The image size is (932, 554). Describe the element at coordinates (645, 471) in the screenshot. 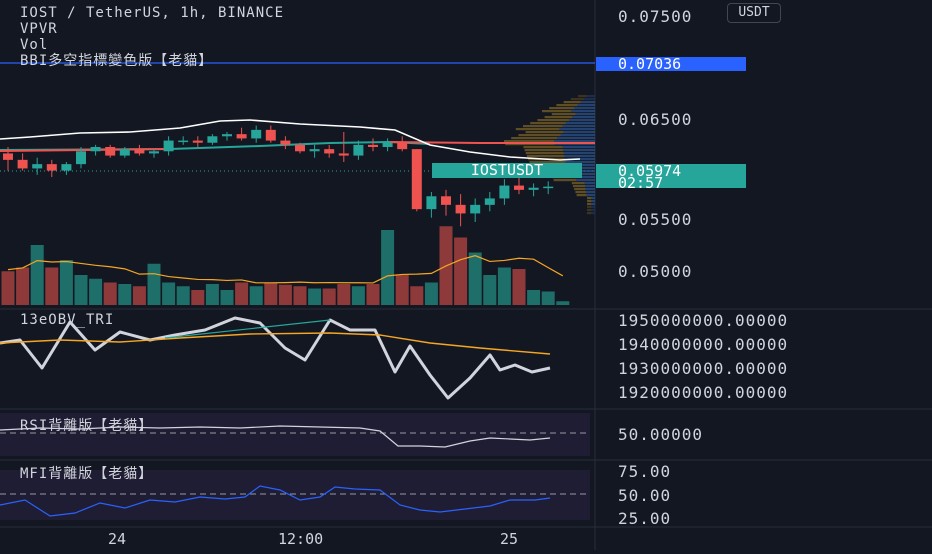

I see `mfi-label-0: 75.00` at that location.